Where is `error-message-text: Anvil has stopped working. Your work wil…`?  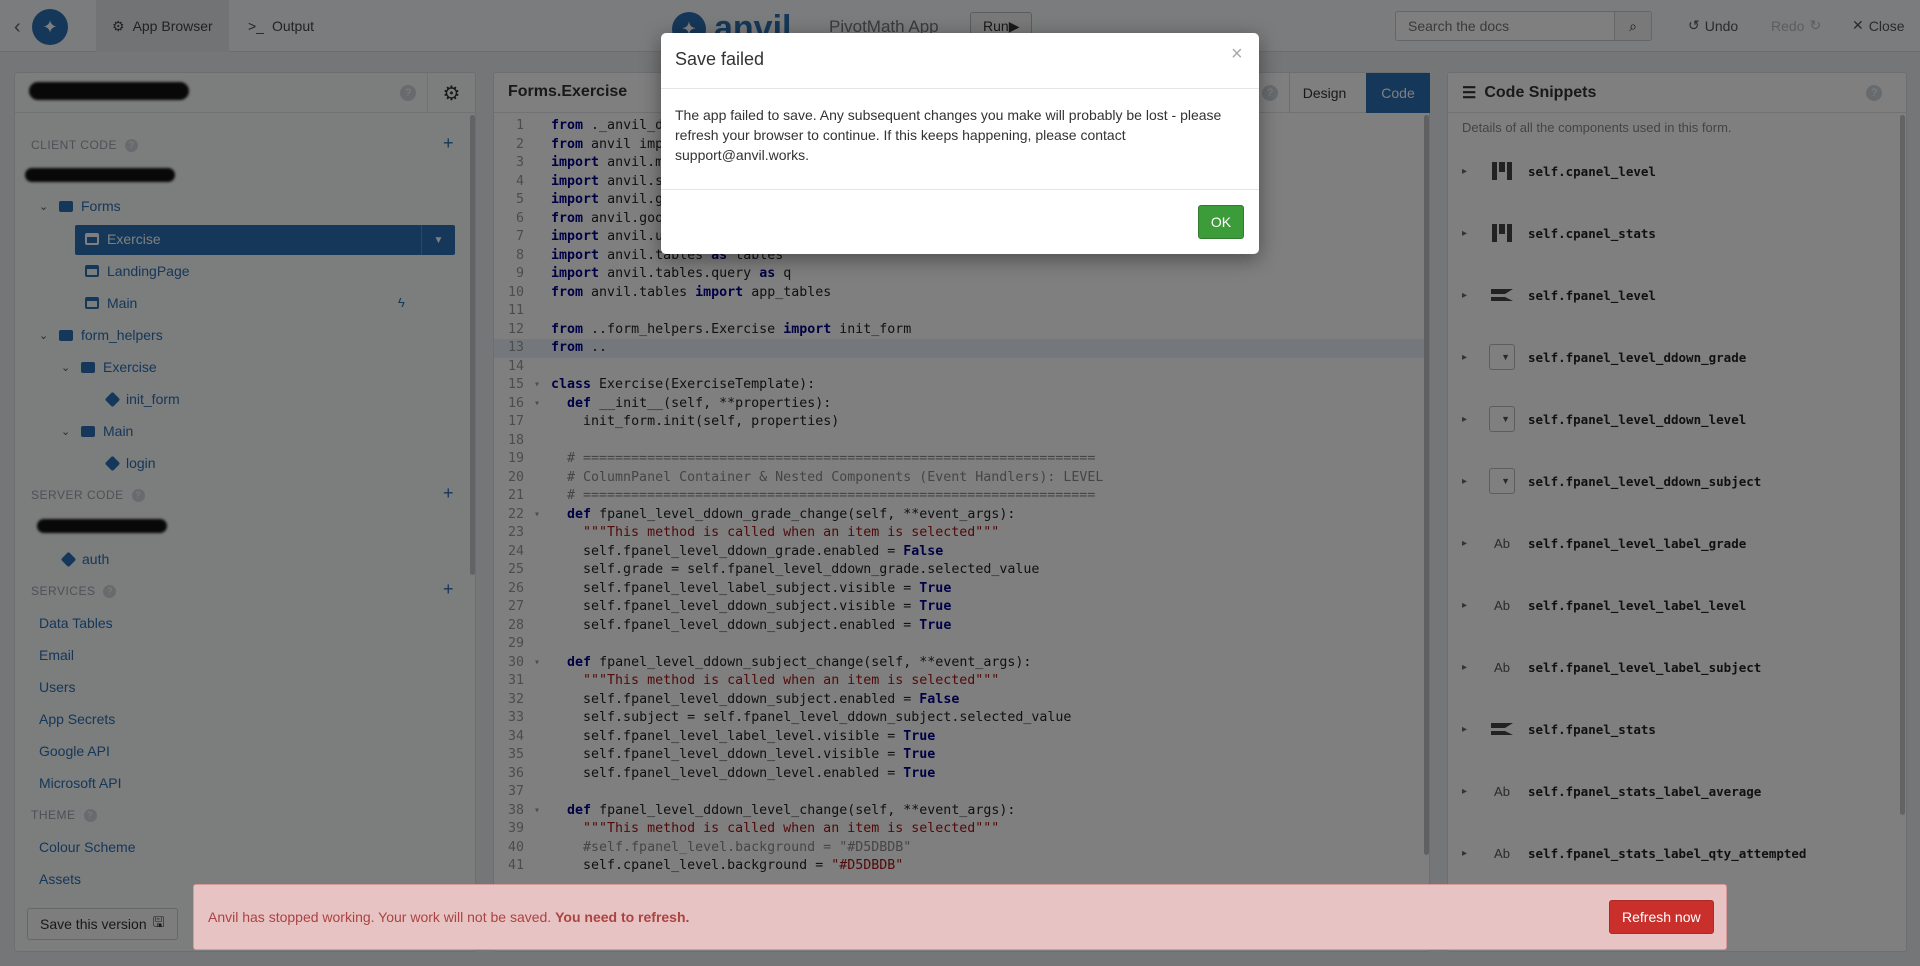
error-message-text: Anvil has stopped working. Your work wil… is located at coordinates (380, 917).